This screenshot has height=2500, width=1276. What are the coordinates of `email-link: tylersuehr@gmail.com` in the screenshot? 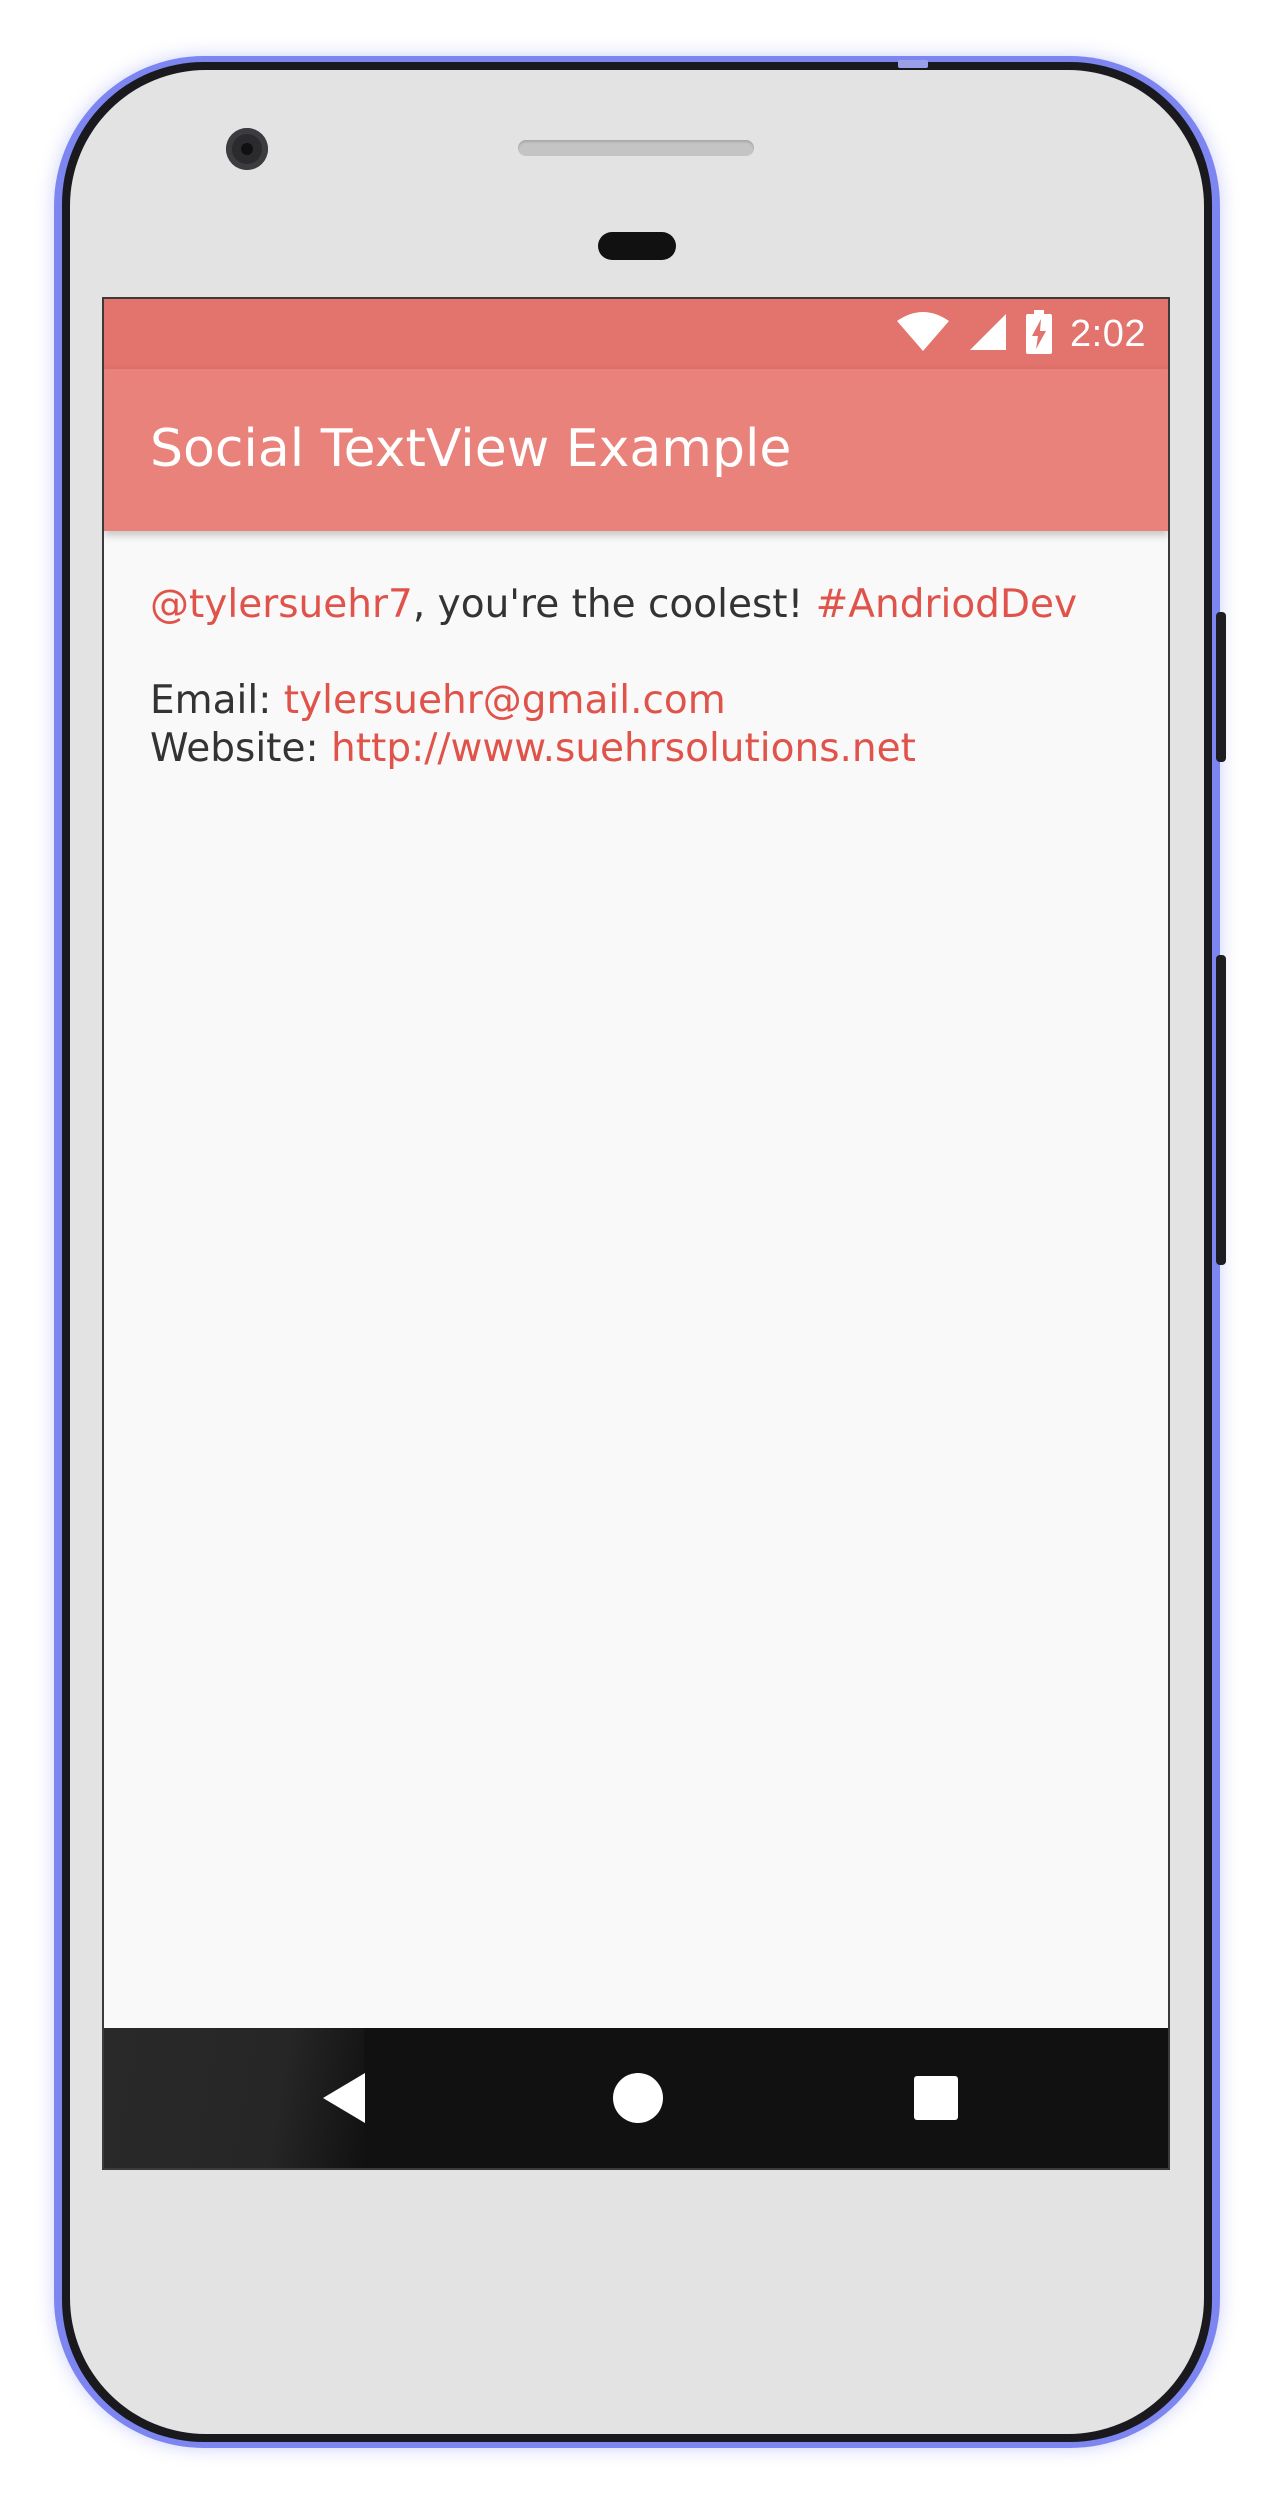 It's located at (505, 700).